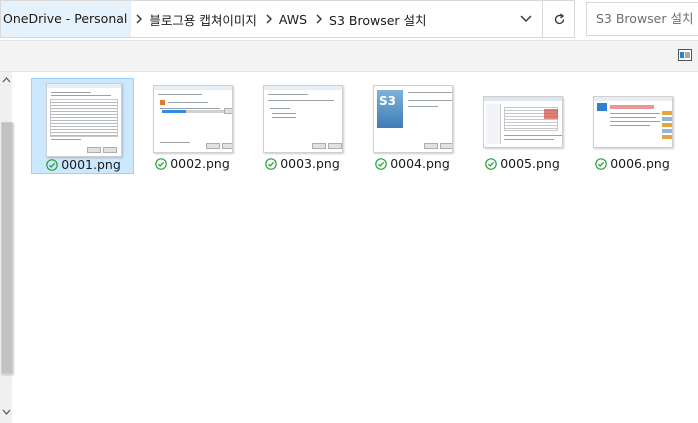 The height and width of the screenshot is (423, 698). What do you see at coordinates (6, 80) in the screenshot?
I see `scroll-up-icon` at bounding box center [6, 80].